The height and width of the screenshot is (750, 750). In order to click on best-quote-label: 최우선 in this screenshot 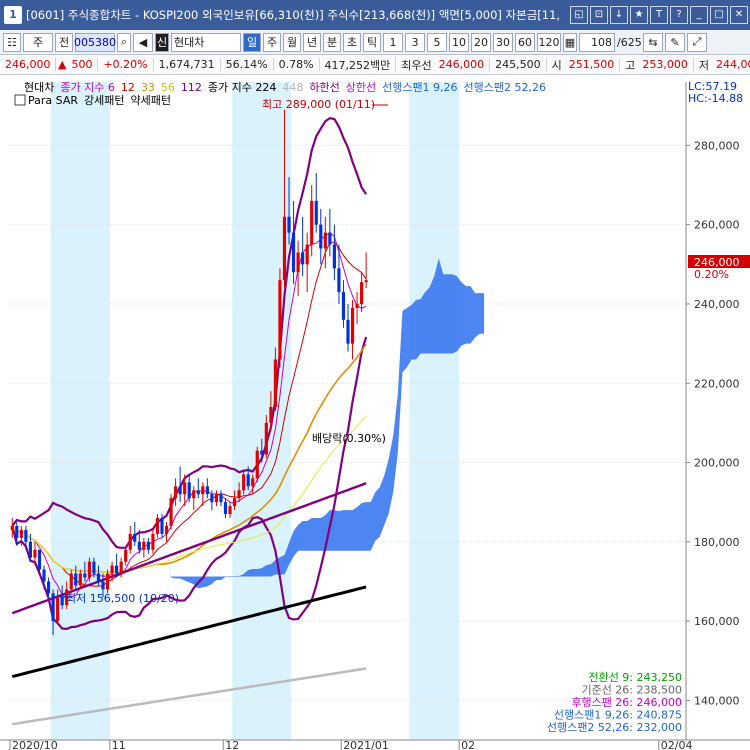, I will do `click(416, 65)`.